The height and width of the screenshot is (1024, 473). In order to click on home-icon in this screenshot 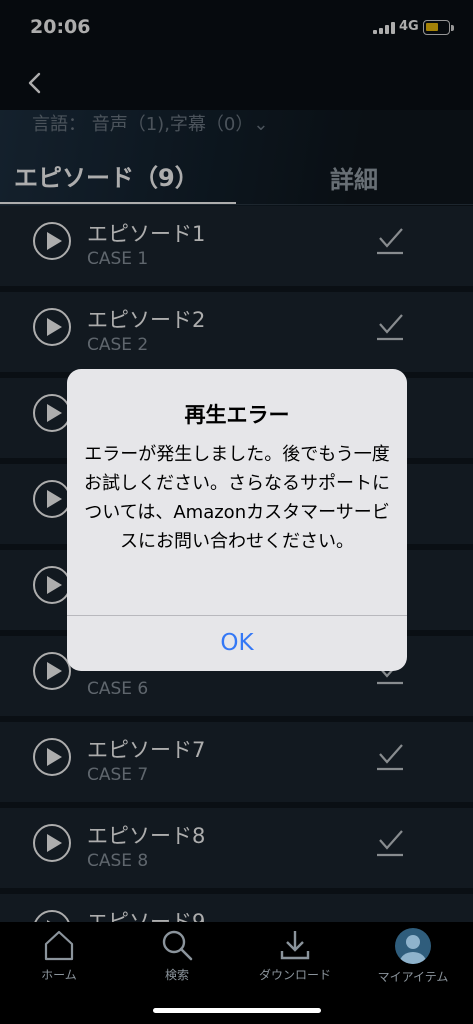, I will do `click(59, 945)`.